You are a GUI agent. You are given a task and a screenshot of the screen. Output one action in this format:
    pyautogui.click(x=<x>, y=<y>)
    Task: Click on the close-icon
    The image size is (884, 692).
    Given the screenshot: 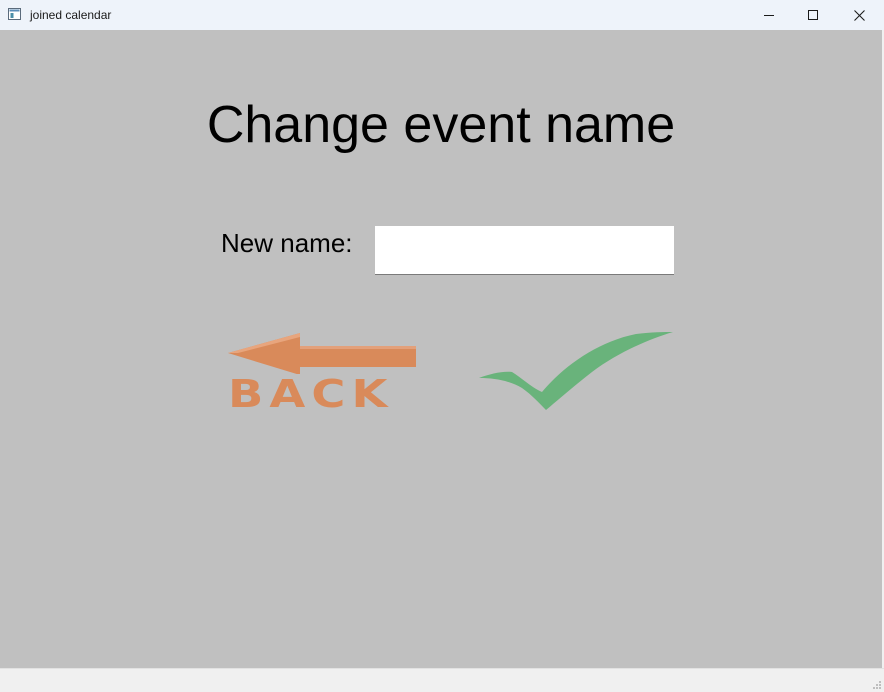 What is the action you would take?
    pyautogui.click(x=859, y=15)
    